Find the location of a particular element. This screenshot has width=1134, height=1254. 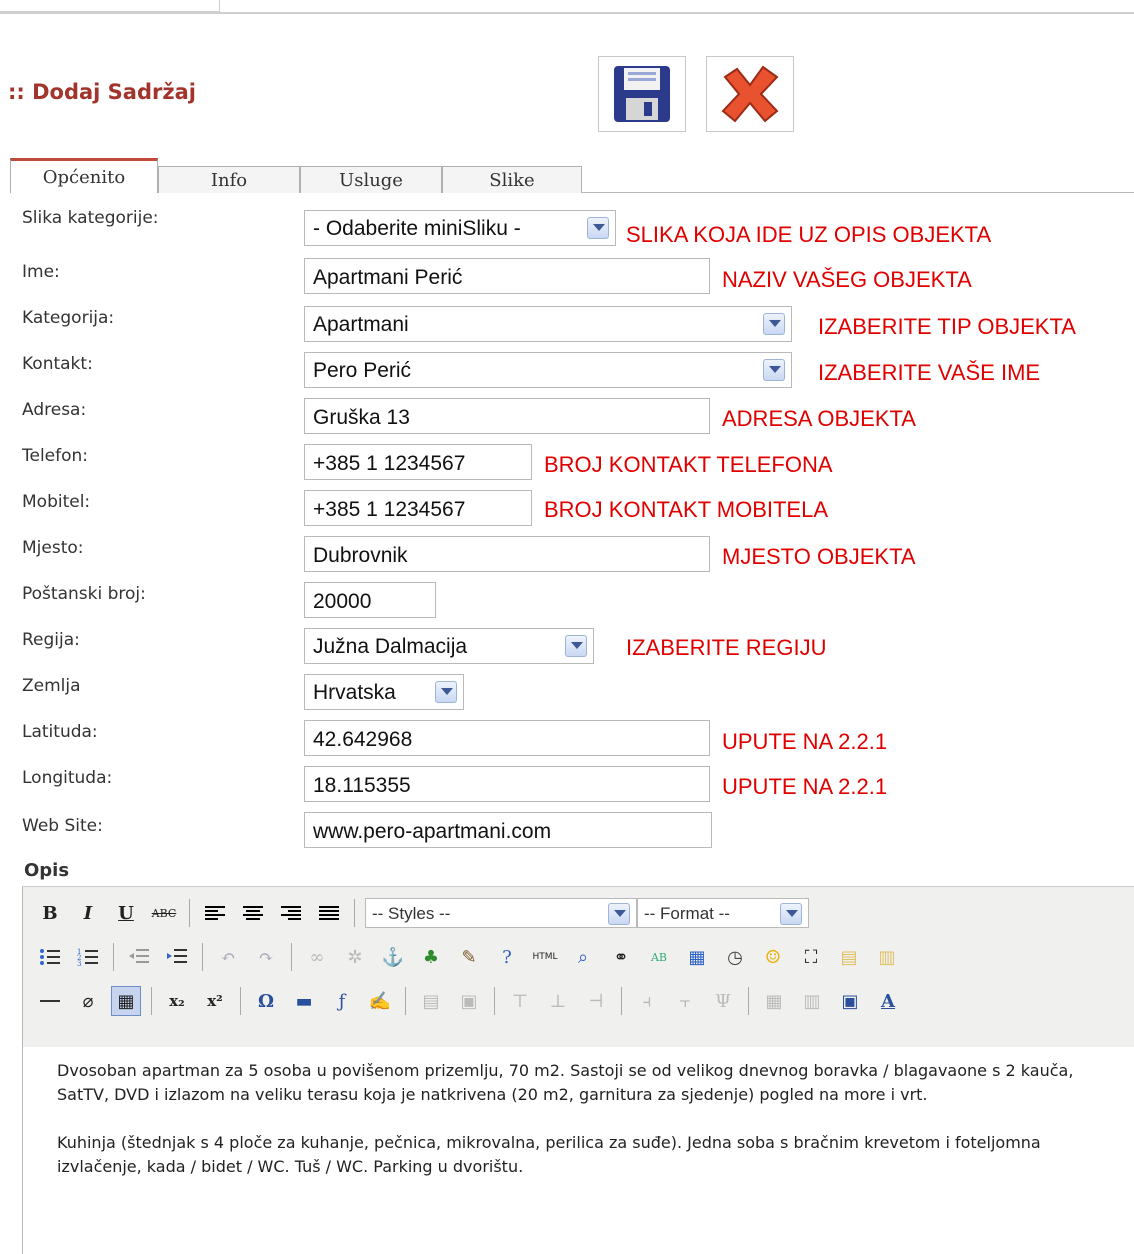

anchor-button: ⚓ is located at coordinates (393, 957).